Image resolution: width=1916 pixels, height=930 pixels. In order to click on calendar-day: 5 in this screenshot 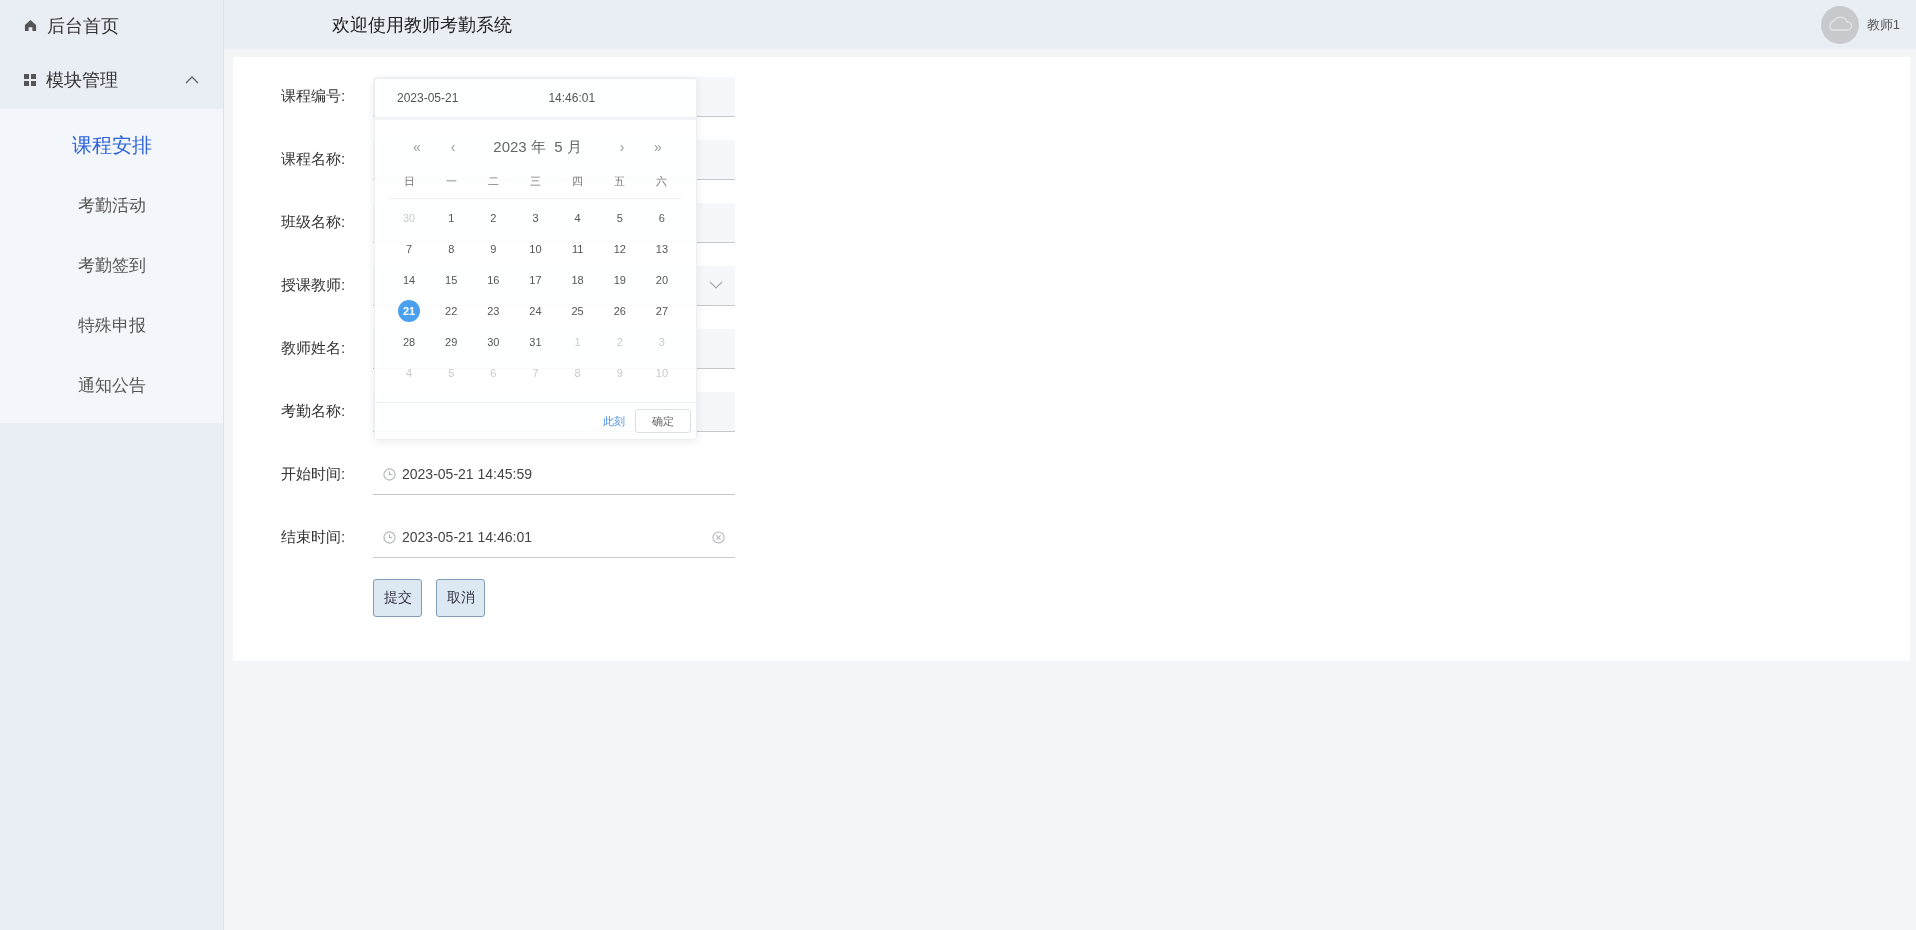, I will do `click(619, 217)`.